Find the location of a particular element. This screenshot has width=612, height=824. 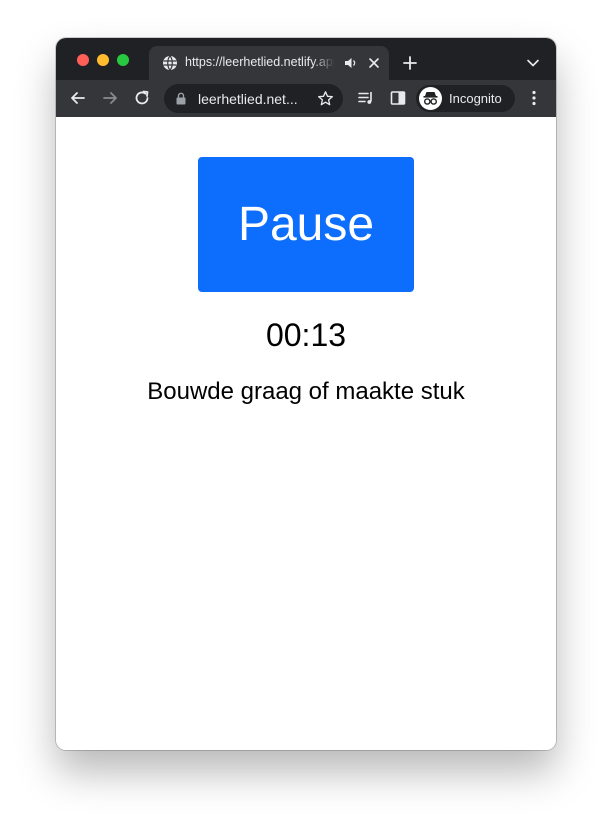

lyric-line: Bouwde graag of maakte stuk is located at coordinates (306, 391).